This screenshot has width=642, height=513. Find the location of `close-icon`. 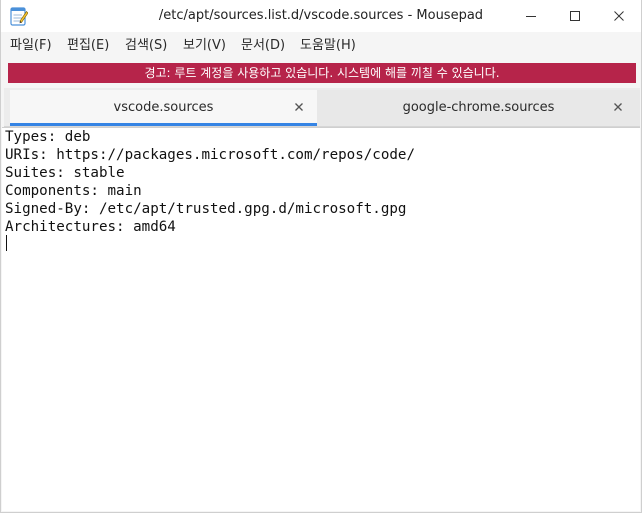

close-icon is located at coordinates (619, 16).